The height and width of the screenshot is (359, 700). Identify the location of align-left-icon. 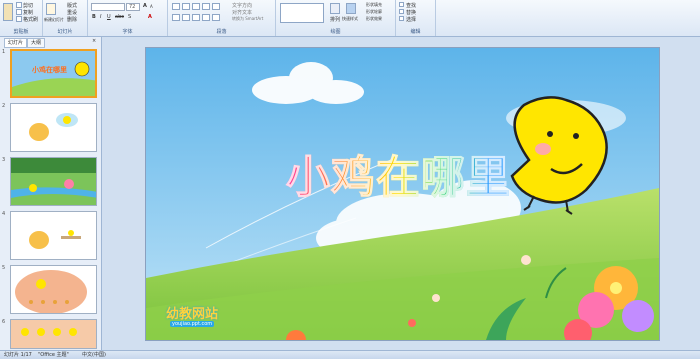
(176, 17).